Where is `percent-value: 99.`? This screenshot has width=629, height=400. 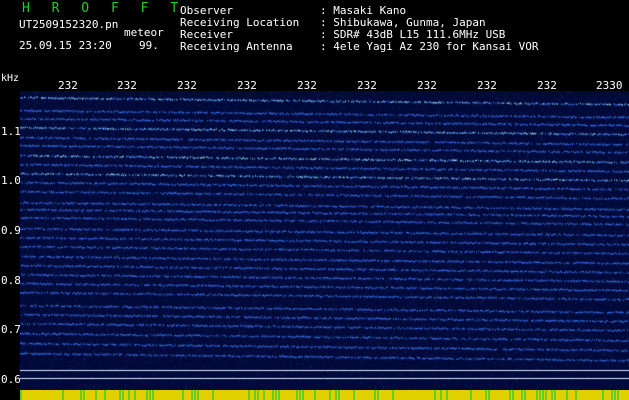 percent-value: 99. is located at coordinates (149, 45).